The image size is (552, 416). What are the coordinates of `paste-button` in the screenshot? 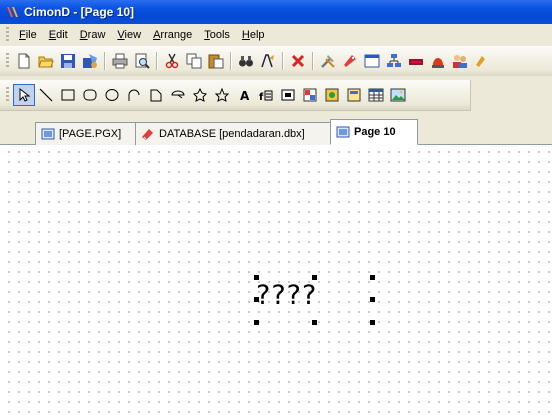 It's located at (216, 61).